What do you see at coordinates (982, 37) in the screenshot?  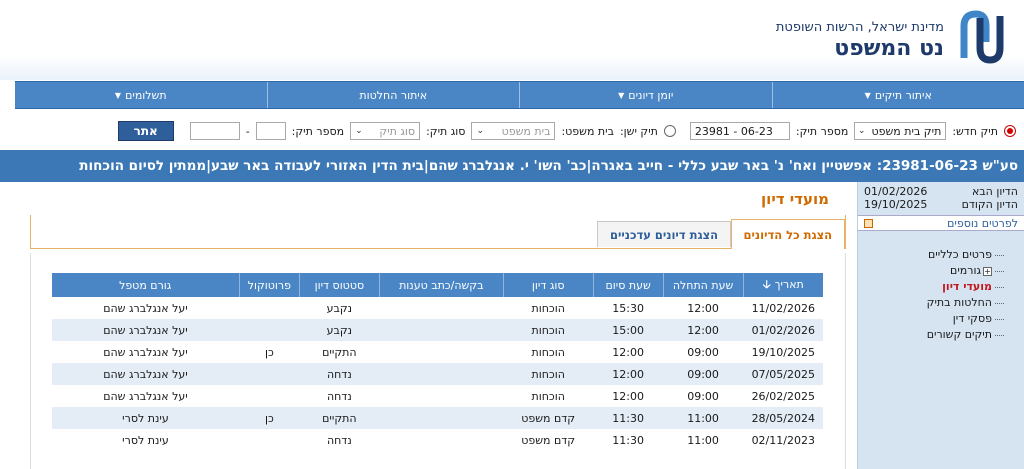 I see `net-hamishpat-logo` at bounding box center [982, 37].